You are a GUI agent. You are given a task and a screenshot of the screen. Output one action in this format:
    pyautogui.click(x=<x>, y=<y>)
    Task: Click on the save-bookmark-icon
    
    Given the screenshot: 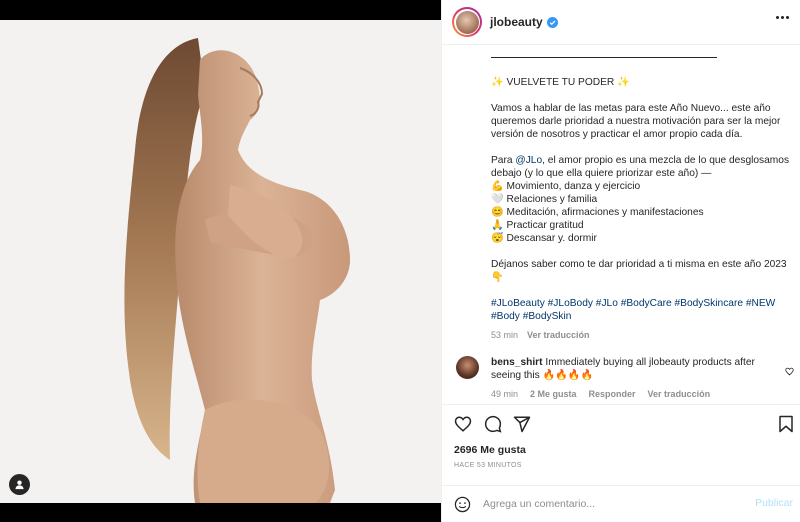 What is the action you would take?
    pyautogui.click(x=786, y=426)
    